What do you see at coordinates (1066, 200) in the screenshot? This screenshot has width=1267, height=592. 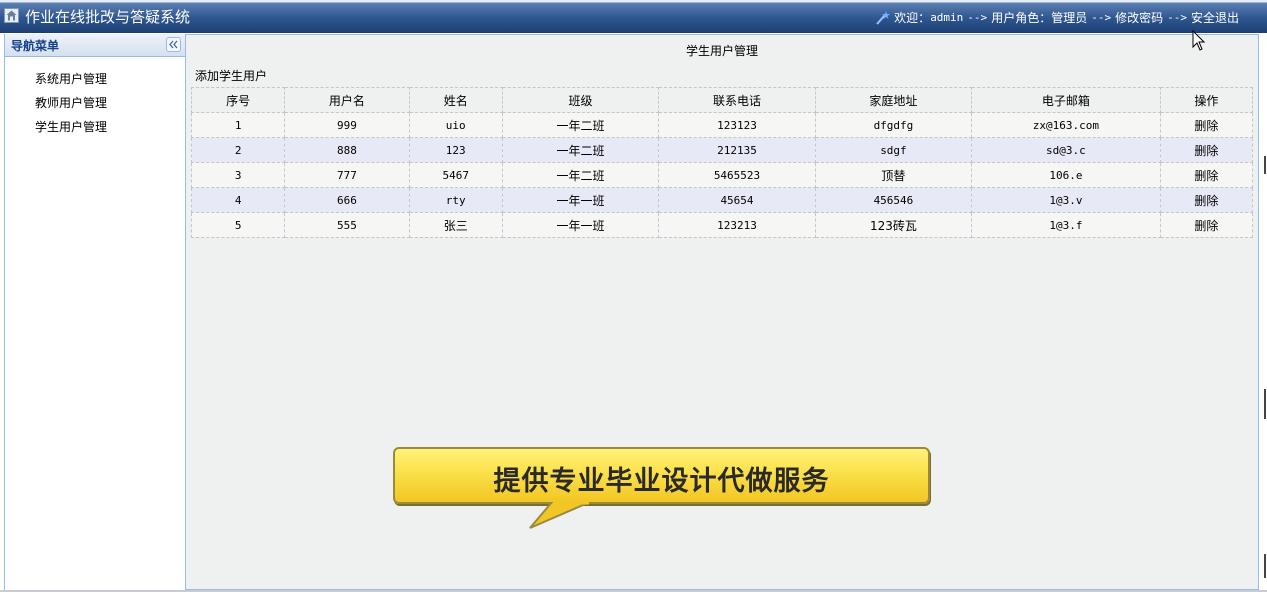 I see `cell-email: 1@3.v` at bounding box center [1066, 200].